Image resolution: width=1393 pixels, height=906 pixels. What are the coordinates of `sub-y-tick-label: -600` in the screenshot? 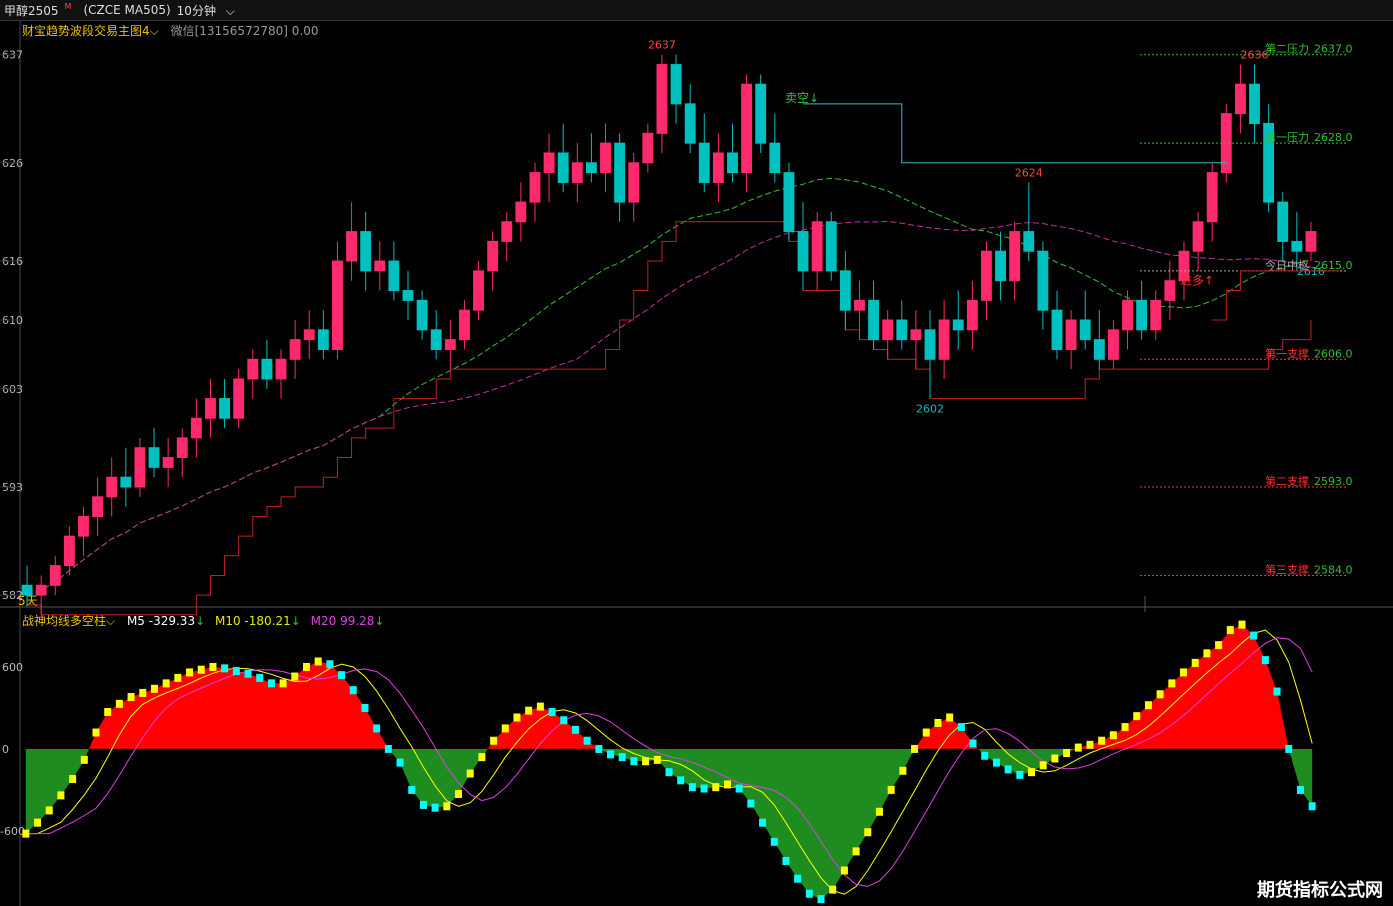 It's located at (12, 831).